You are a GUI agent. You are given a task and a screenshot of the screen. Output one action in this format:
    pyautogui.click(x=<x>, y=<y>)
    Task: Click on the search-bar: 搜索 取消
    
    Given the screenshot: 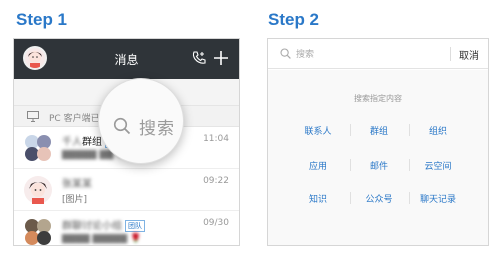 What is the action you would take?
    pyautogui.click(x=378, y=54)
    